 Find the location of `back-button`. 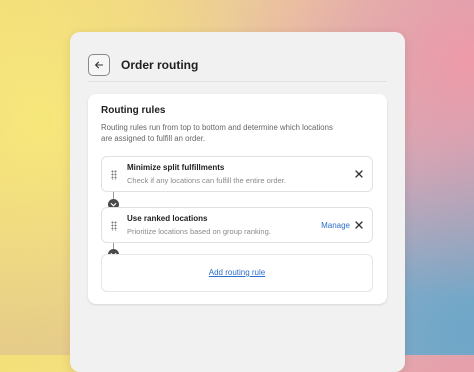

back-button is located at coordinates (99, 65).